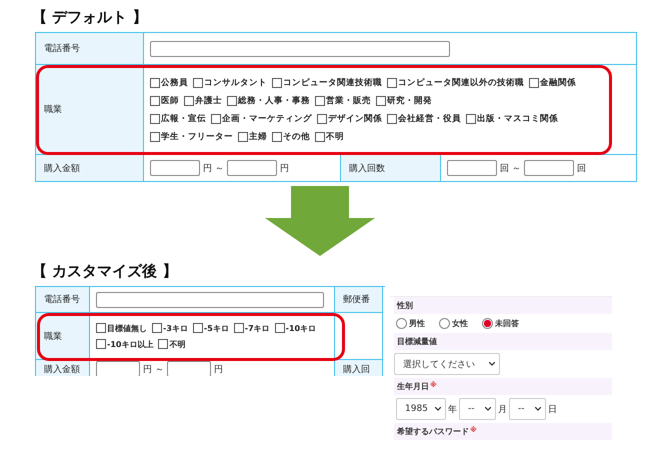 The width and height of the screenshot is (650, 456). I want to click on field-label: 購入回, so click(359, 368).